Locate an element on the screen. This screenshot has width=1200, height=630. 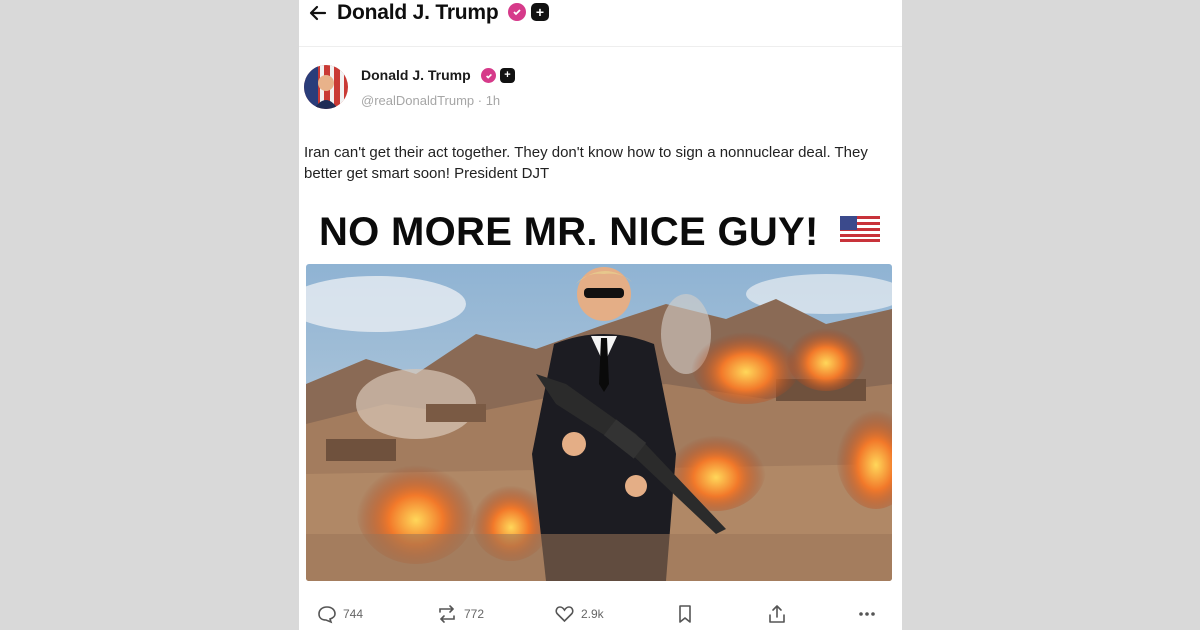
author-badges: + is located at coordinates (498, 75).